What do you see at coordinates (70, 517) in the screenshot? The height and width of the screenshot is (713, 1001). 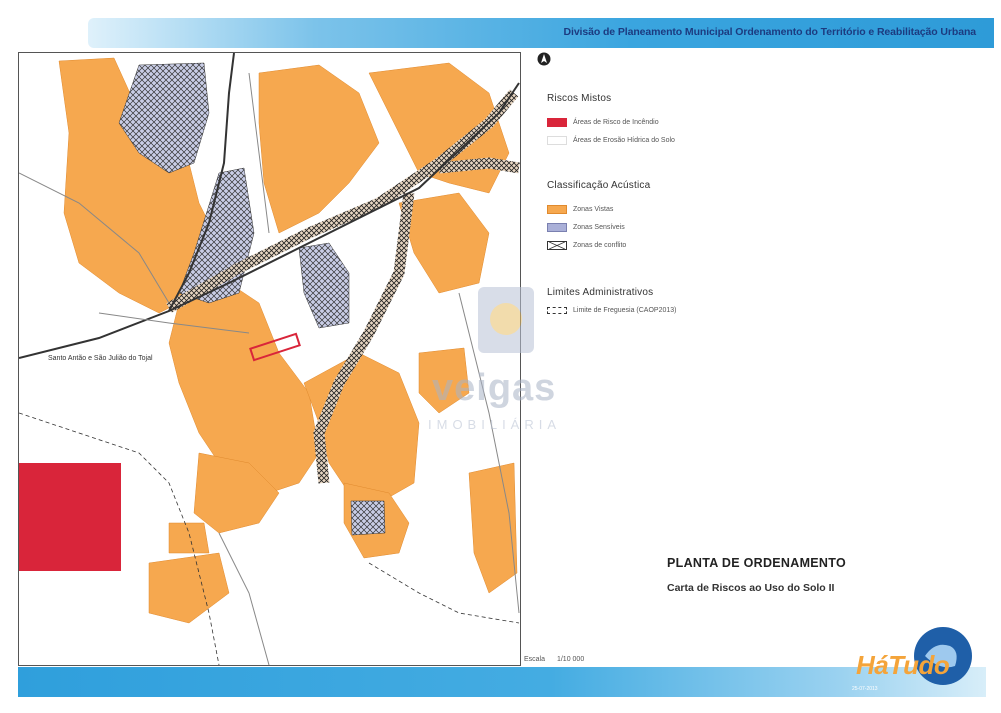 I see `area-risco-incendio` at bounding box center [70, 517].